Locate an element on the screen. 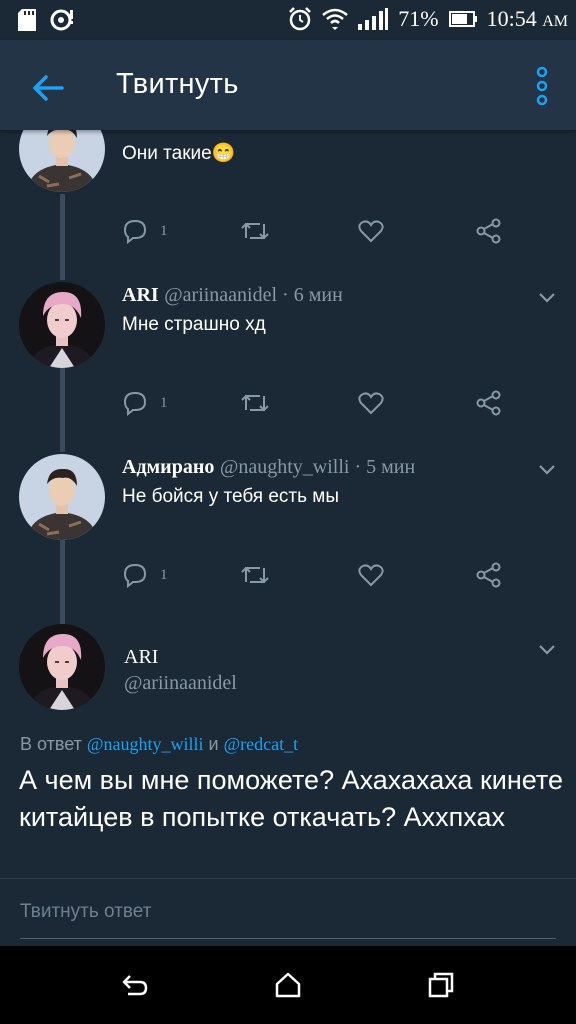 This screenshot has width=576, height=1024. battery-percent: 71% is located at coordinates (418, 18).